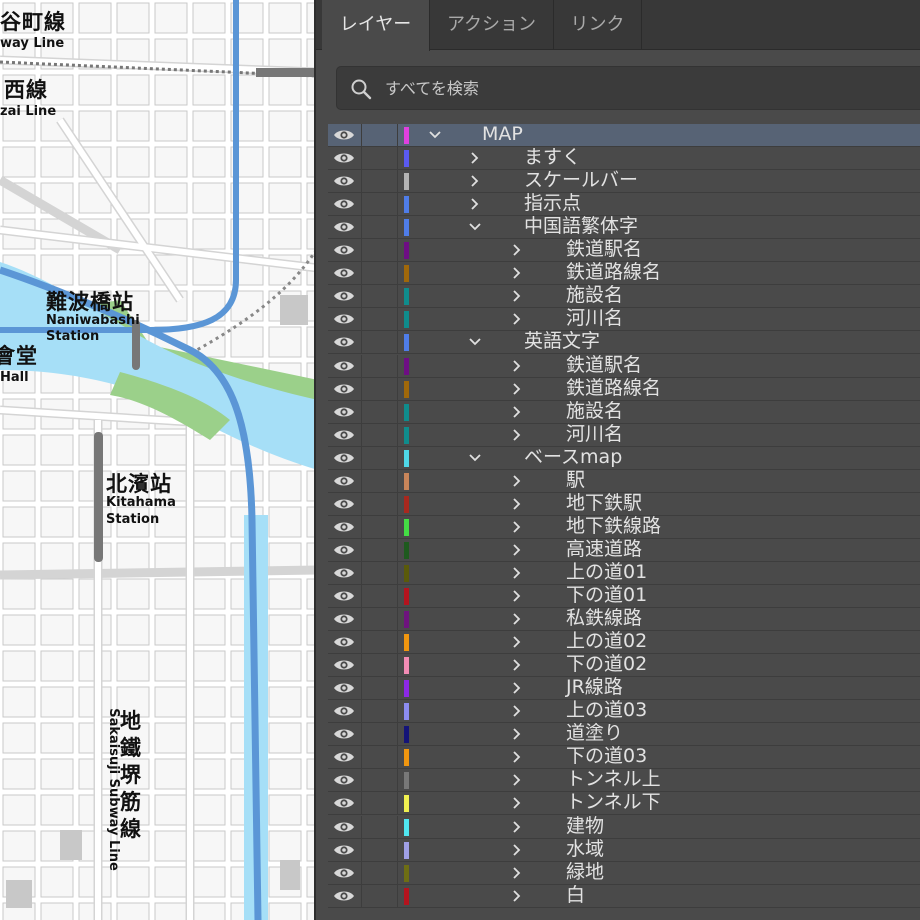  What do you see at coordinates (624, 665) in the screenshot?
I see `layer-row: 下の道02` at bounding box center [624, 665].